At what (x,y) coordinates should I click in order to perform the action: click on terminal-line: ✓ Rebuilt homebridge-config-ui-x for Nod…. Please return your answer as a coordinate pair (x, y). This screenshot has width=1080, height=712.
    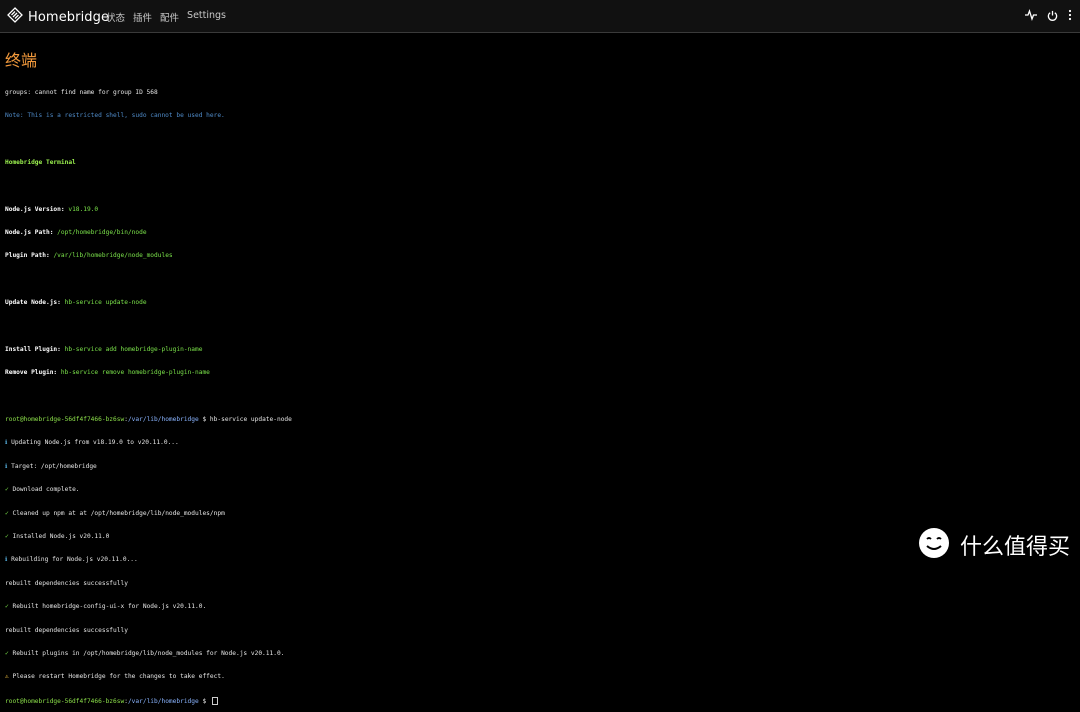
    Looking at the image, I should click on (148, 607).